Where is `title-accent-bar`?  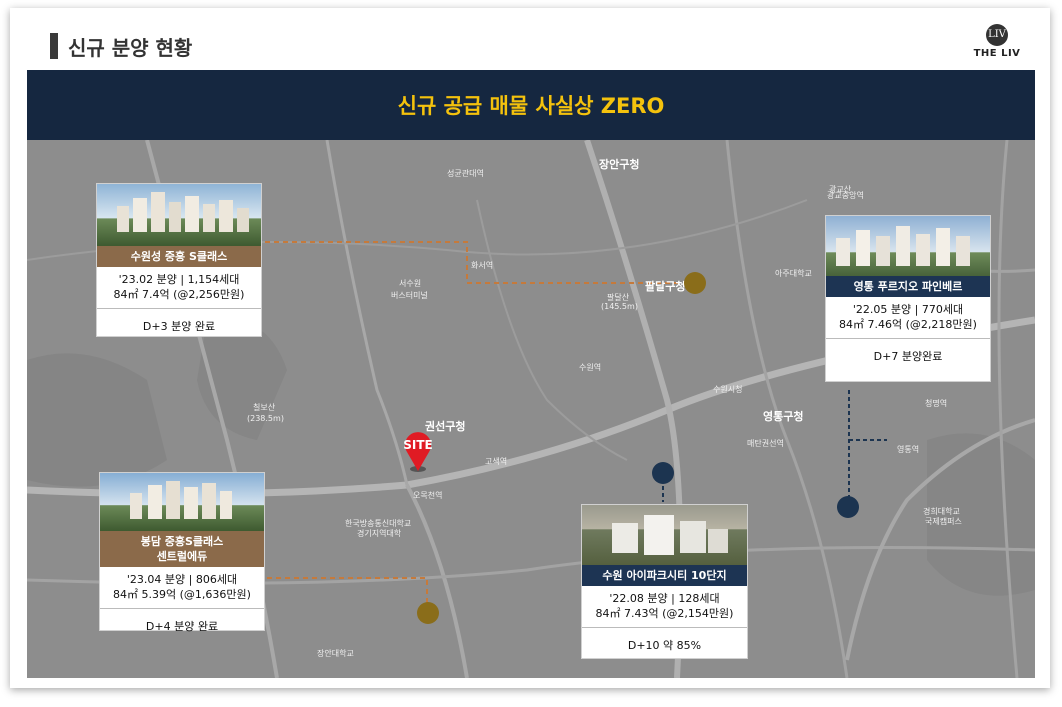 title-accent-bar is located at coordinates (54, 46).